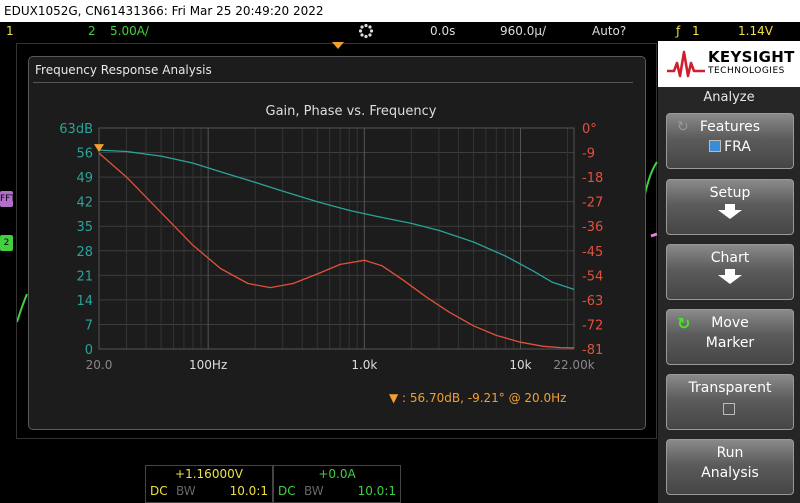 The width and height of the screenshot is (800, 503). What do you see at coordinates (209, 474) in the screenshot?
I see `ch1-offset: +1.16000V` at bounding box center [209, 474].